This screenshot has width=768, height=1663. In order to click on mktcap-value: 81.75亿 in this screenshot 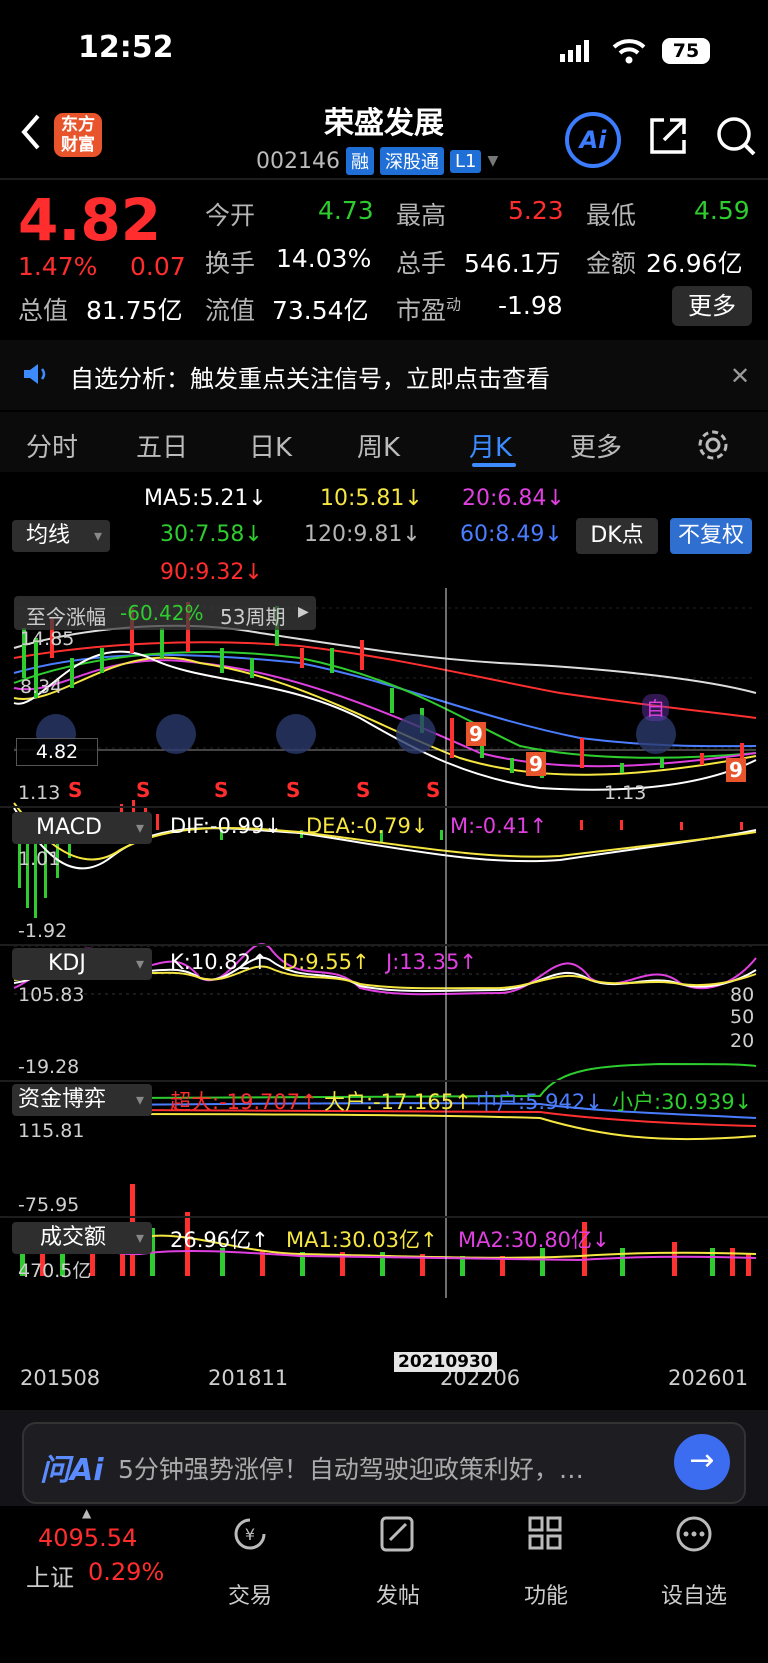, I will do `click(134, 310)`.